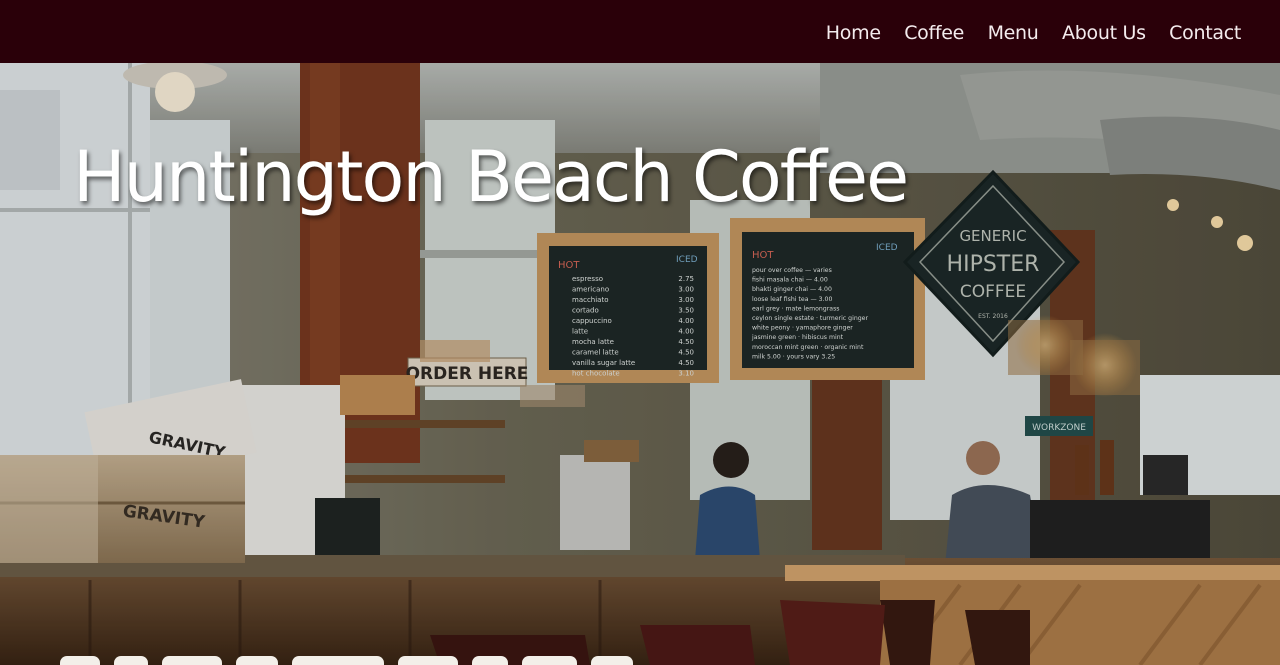 The height and width of the screenshot is (665, 1280). I want to click on nav-link-about-us: About Us, so click(1104, 33).